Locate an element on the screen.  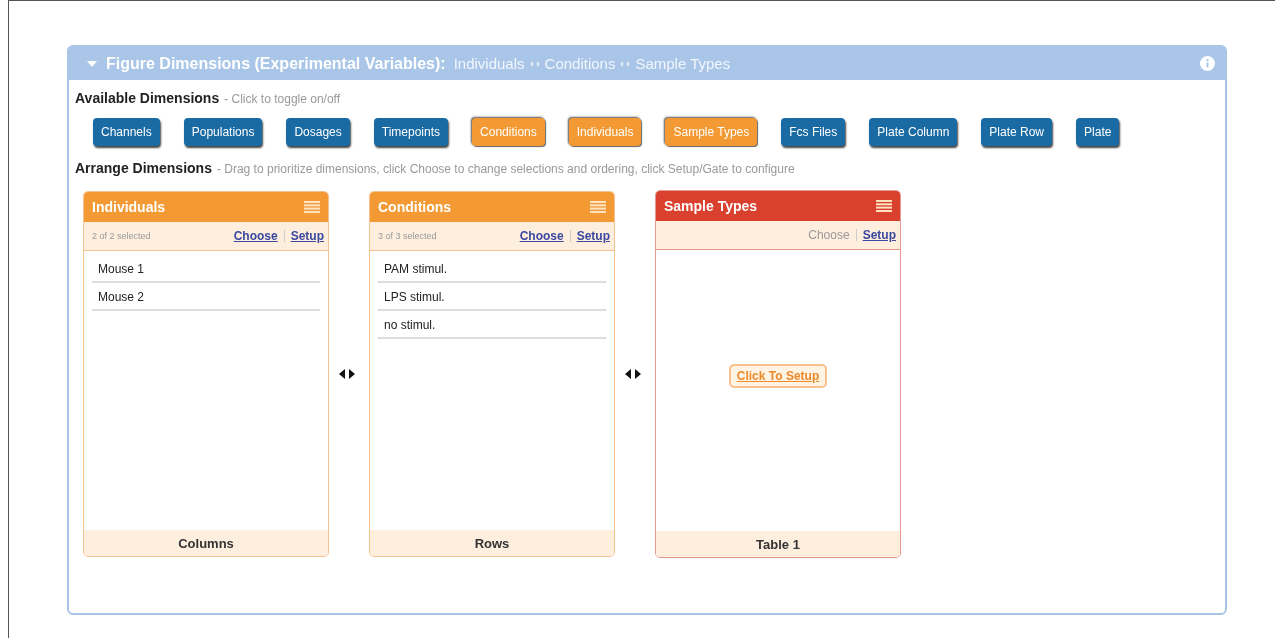
dimension-toggle: Plate Column is located at coordinates (913, 132).